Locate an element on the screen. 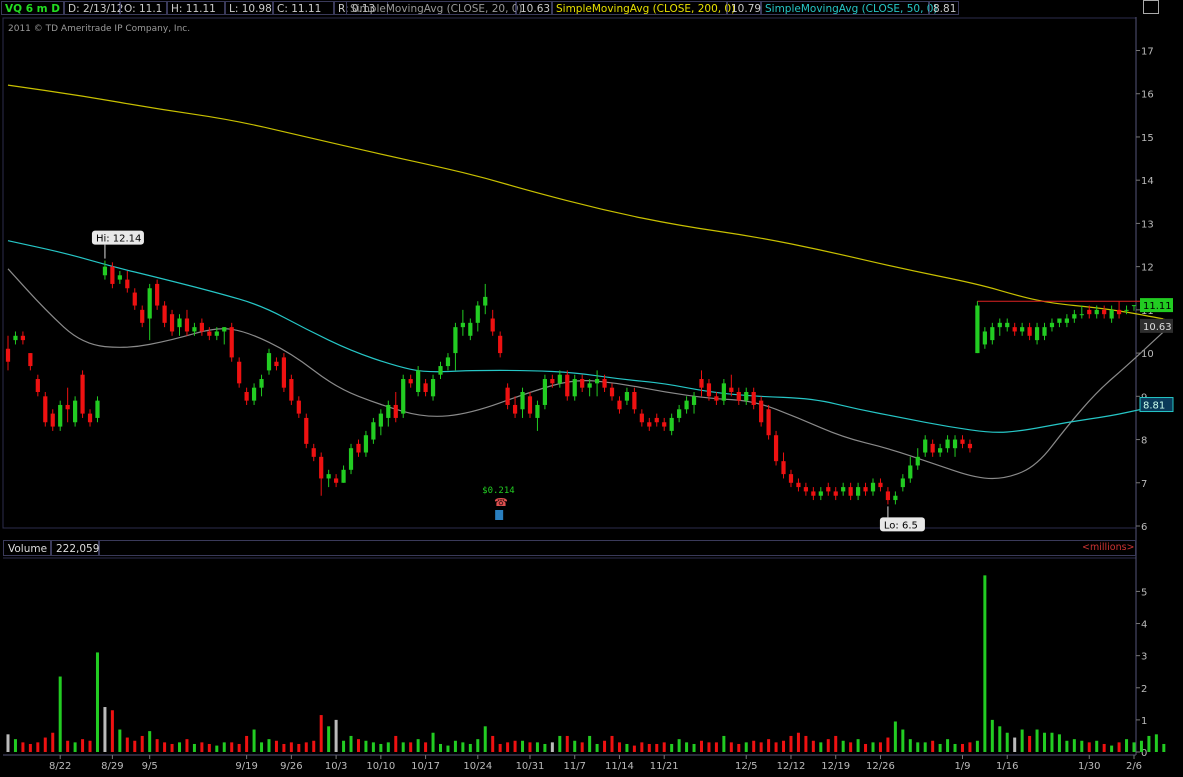  date-tick-label: 8/29 is located at coordinates (112, 766).